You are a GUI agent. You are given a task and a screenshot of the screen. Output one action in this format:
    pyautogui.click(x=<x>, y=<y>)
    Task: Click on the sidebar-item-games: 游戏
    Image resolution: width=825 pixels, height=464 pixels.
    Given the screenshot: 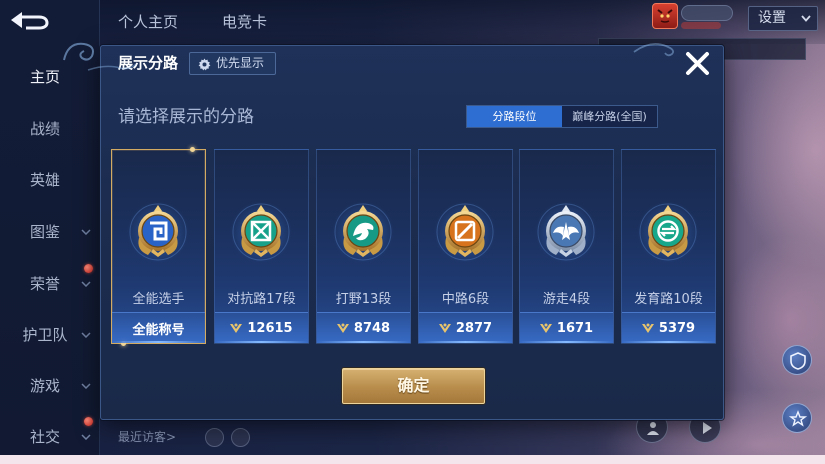 What is the action you would take?
    pyautogui.click(x=50, y=386)
    